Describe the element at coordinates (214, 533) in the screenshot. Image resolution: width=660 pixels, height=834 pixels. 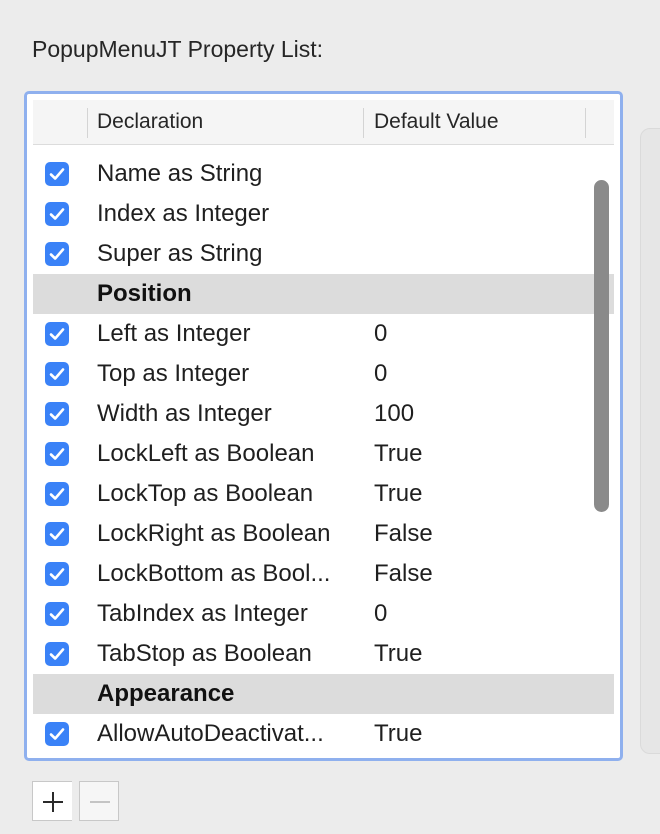
I see `declaration-text: LockRight as Boolean` at that location.